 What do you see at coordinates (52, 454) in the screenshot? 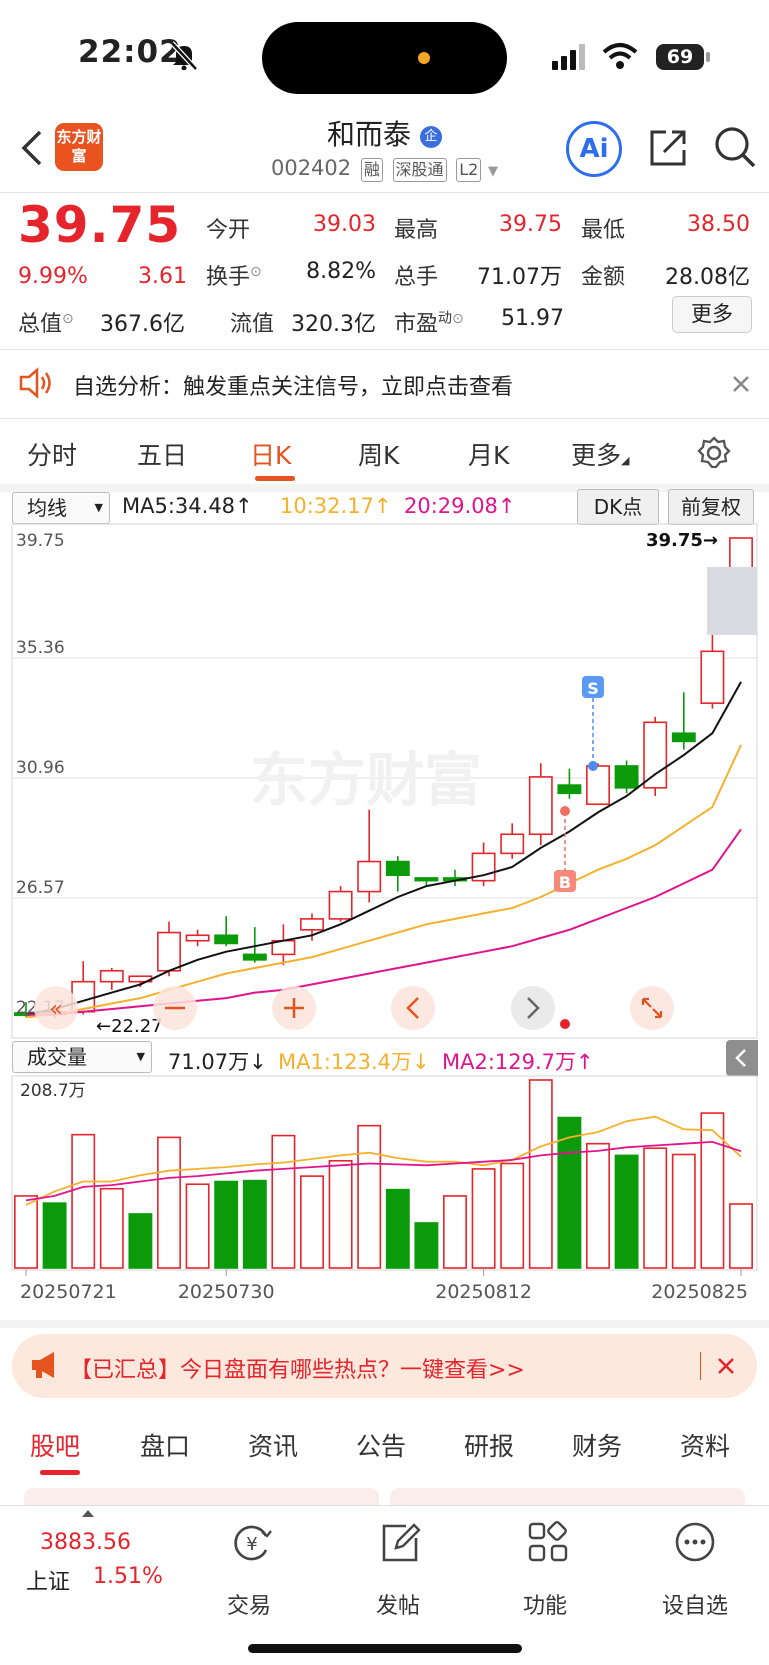
I see `tab-intraday: 分时` at bounding box center [52, 454].